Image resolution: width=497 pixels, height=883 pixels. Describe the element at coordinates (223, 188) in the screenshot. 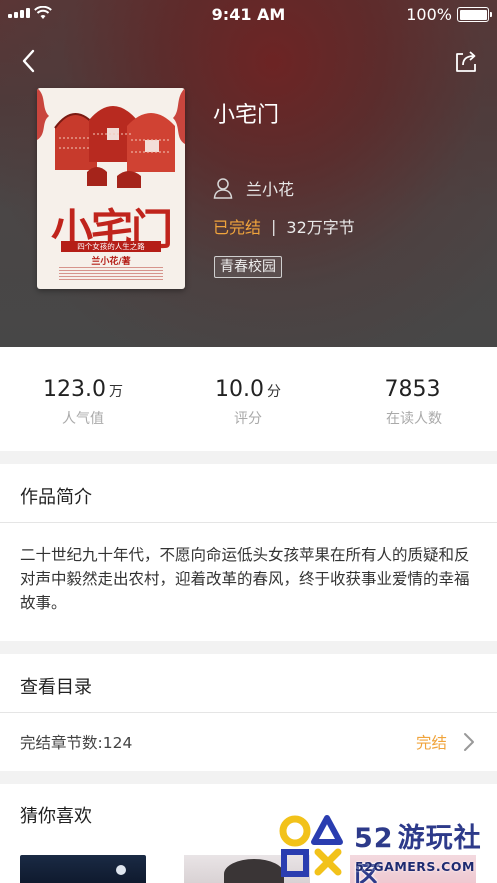

I see `user-icon` at that location.